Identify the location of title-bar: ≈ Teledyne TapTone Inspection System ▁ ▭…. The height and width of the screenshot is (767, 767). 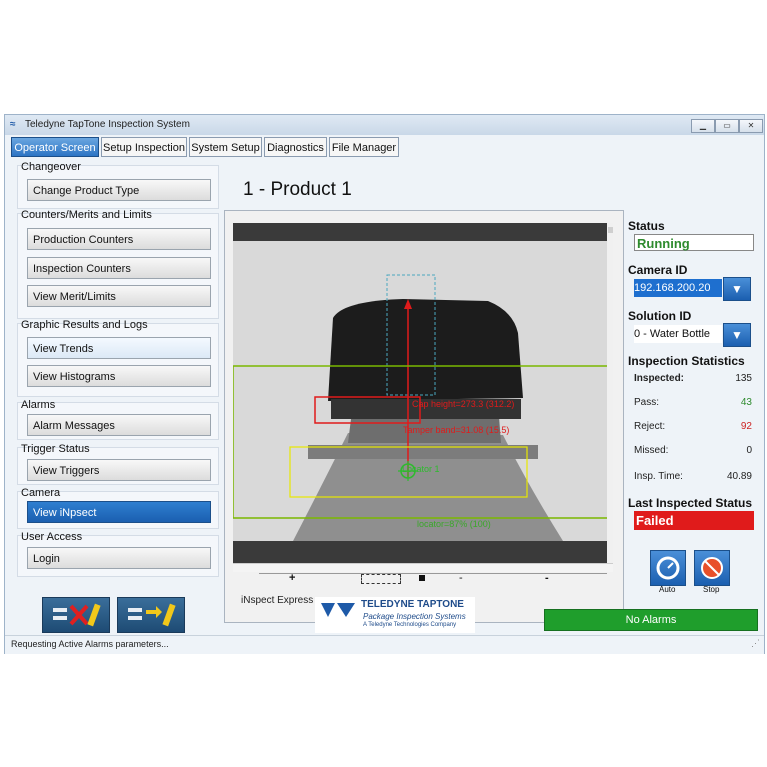
(384, 125).